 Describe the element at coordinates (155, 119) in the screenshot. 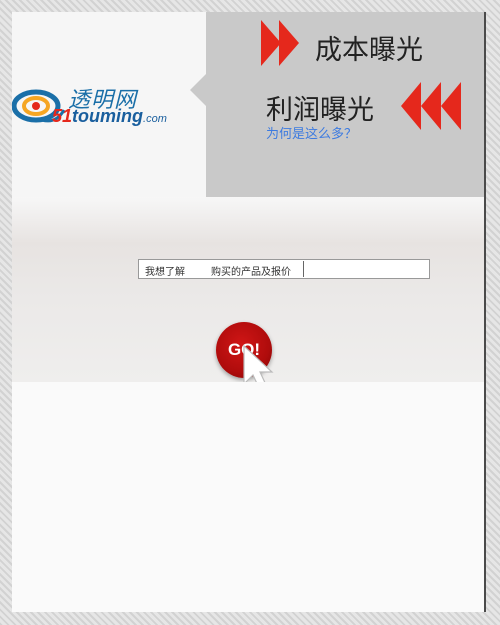

I see `logo-domain-suffix: .com` at that location.